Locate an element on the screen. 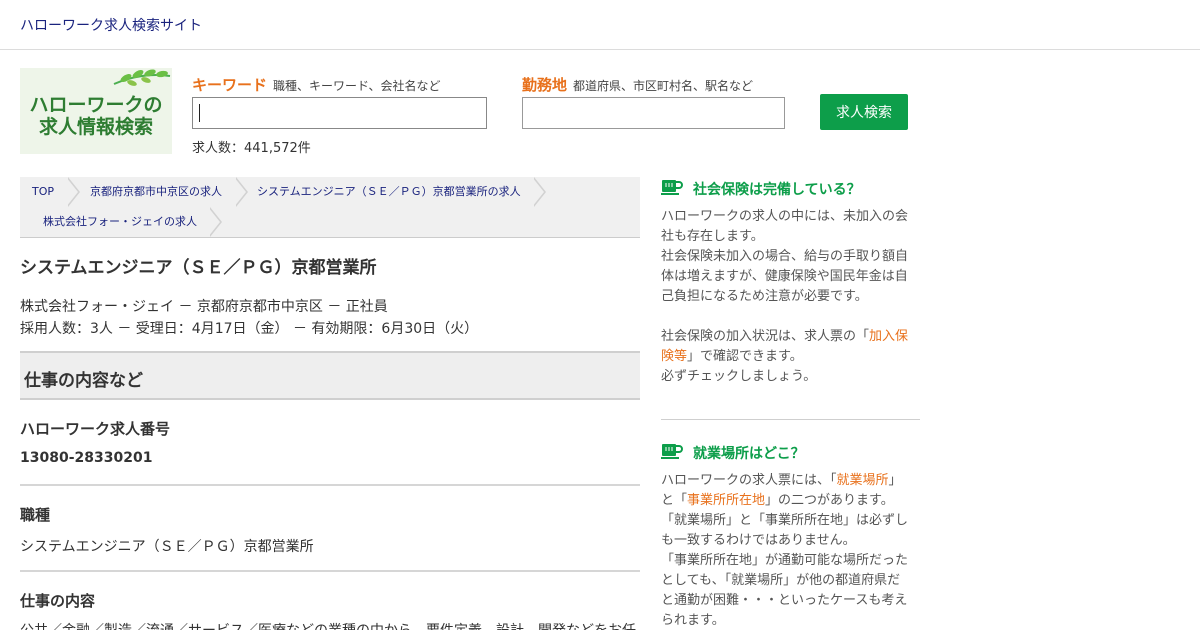 The image size is (1200, 630). job-type-value: システムエンジニア（ＳＥ／ＰＧ）京都営業所 is located at coordinates (167, 547).